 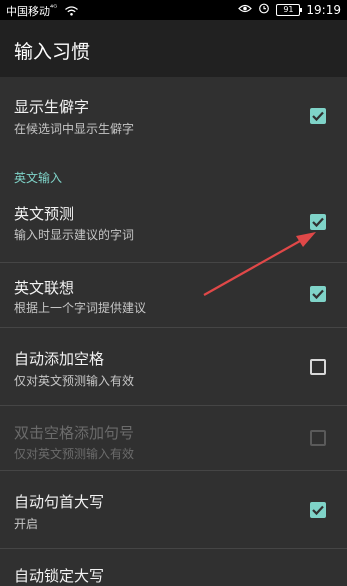 I want to click on setting-english-prediction: 英文预测 输入时显示建议的字词, so click(x=173, y=225).